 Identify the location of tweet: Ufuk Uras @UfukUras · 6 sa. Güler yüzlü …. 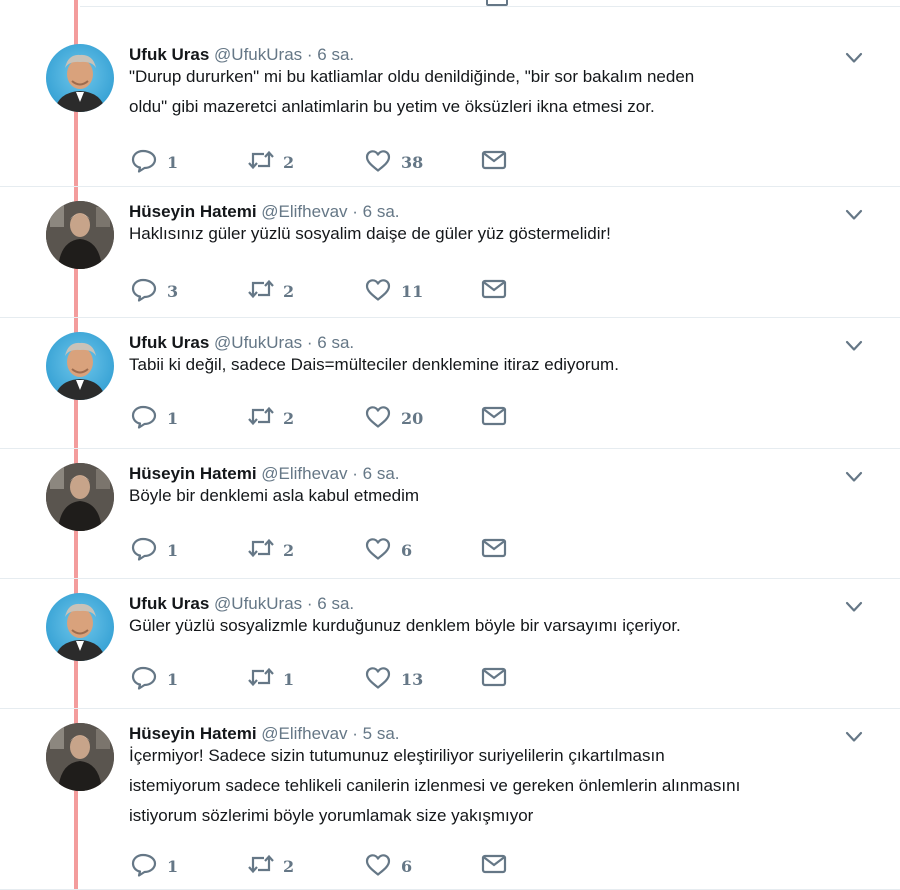
(450, 644).